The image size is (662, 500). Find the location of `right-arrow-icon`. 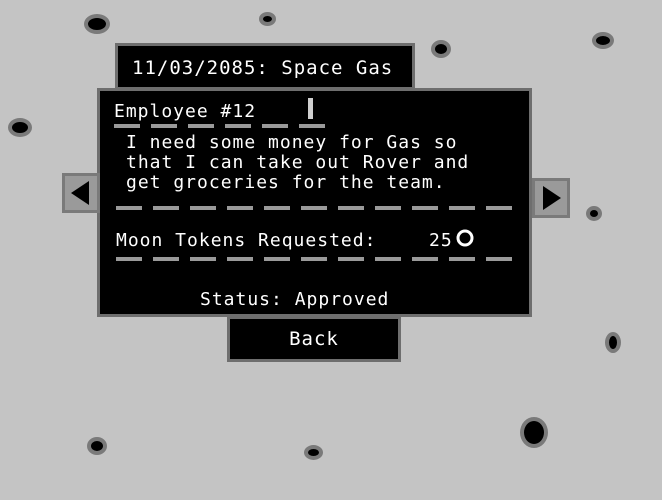

right-arrow-icon is located at coordinates (552, 198).